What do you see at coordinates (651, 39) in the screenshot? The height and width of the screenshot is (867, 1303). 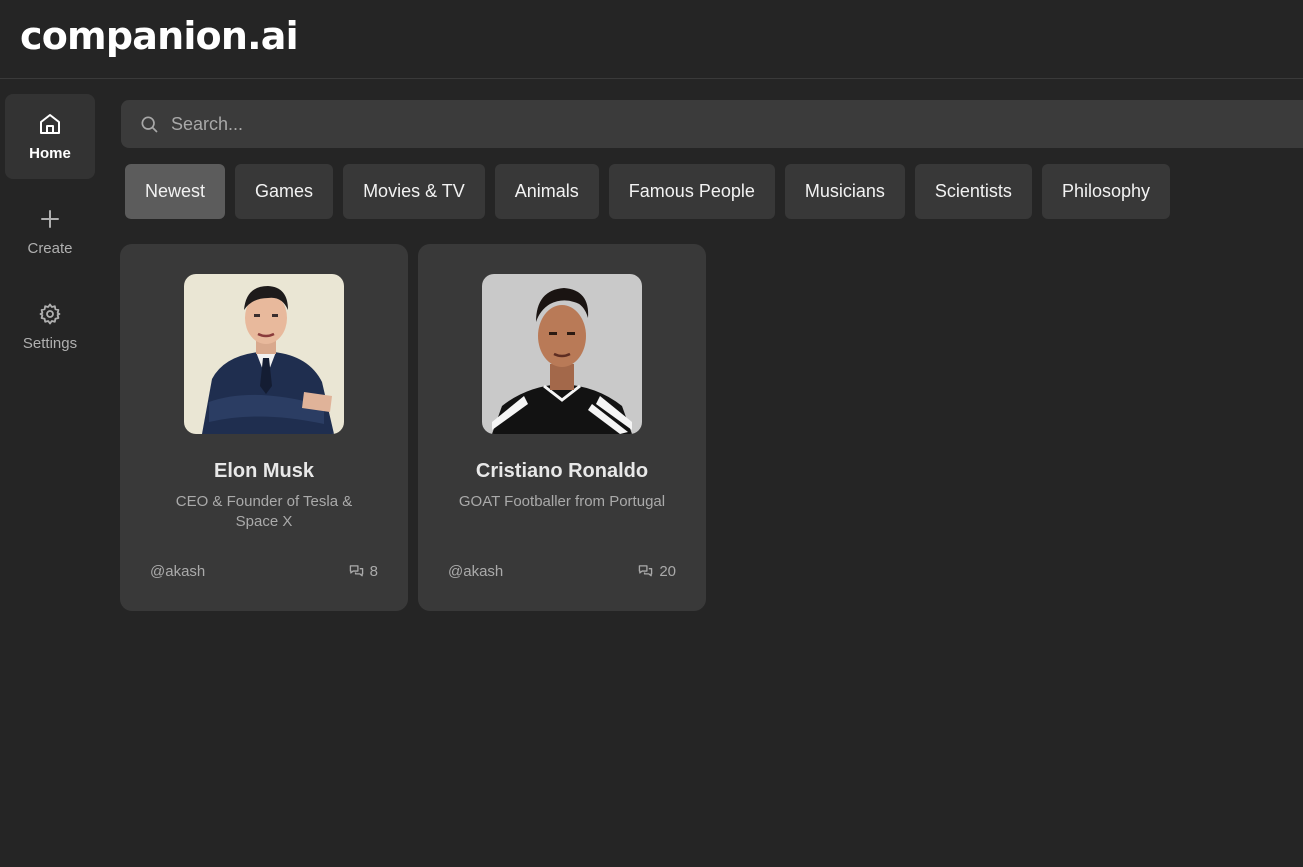 I see `top-bar: companion.ai` at bounding box center [651, 39].